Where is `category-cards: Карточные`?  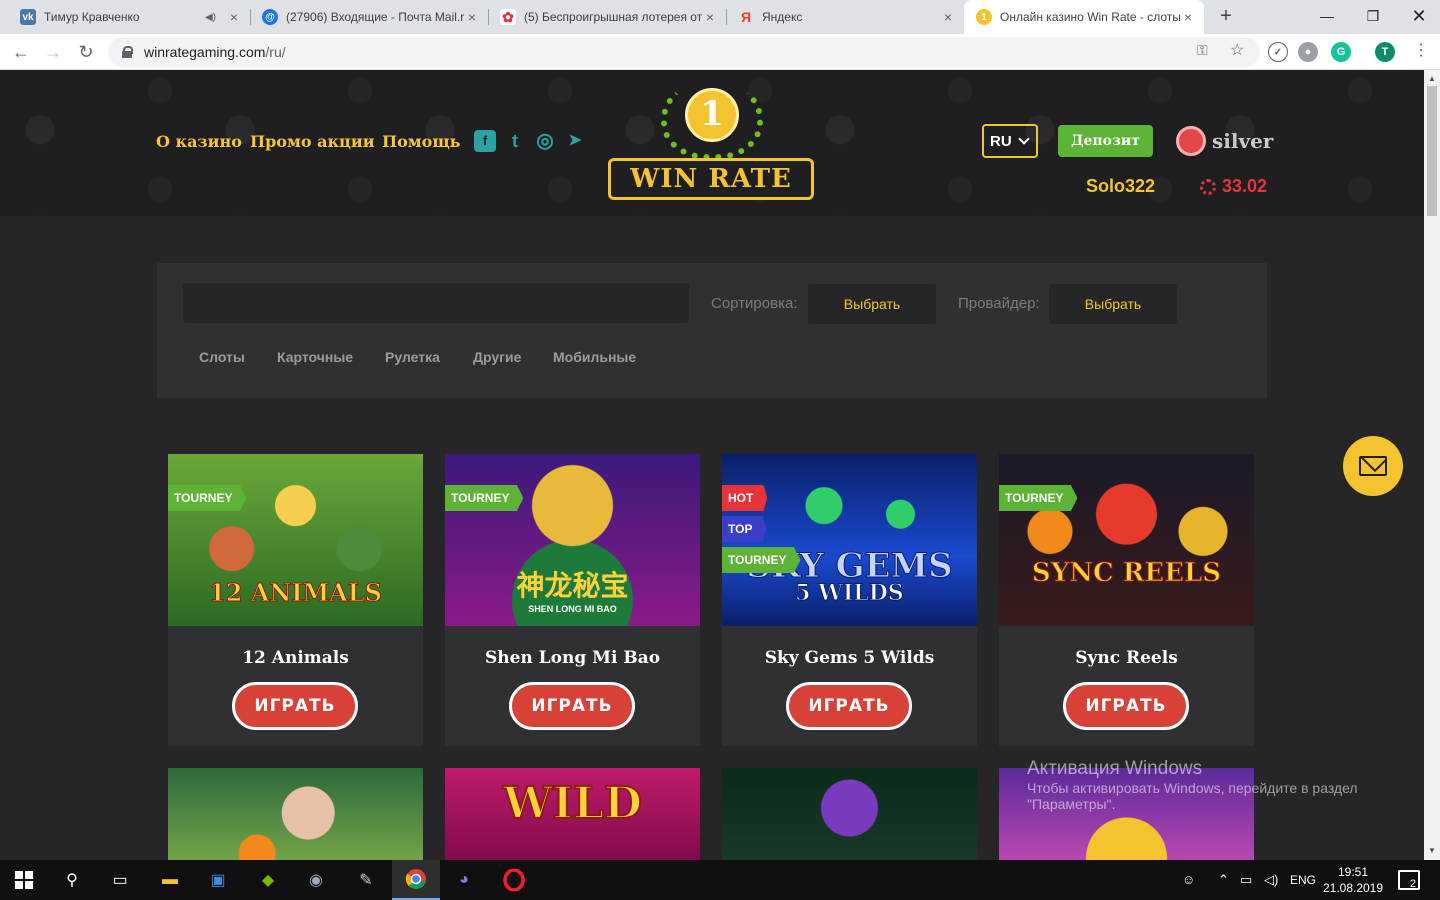
category-cards: Карточные is located at coordinates (315, 357).